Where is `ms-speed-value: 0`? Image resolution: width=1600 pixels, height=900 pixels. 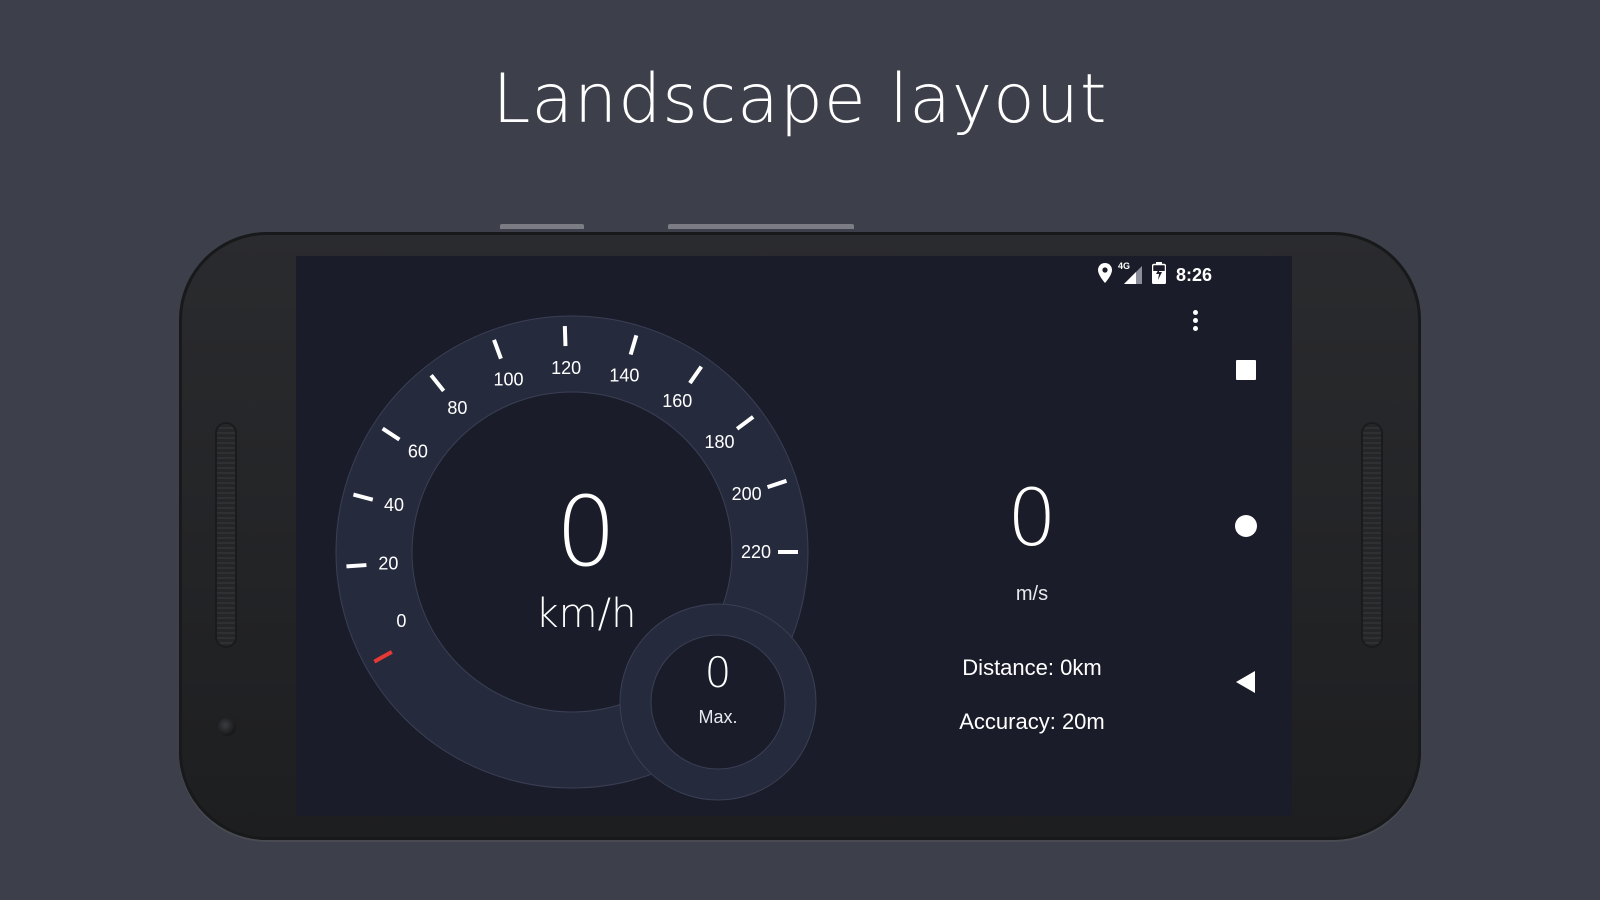 ms-speed-value: 0 is located at coordinates (1032, 519).